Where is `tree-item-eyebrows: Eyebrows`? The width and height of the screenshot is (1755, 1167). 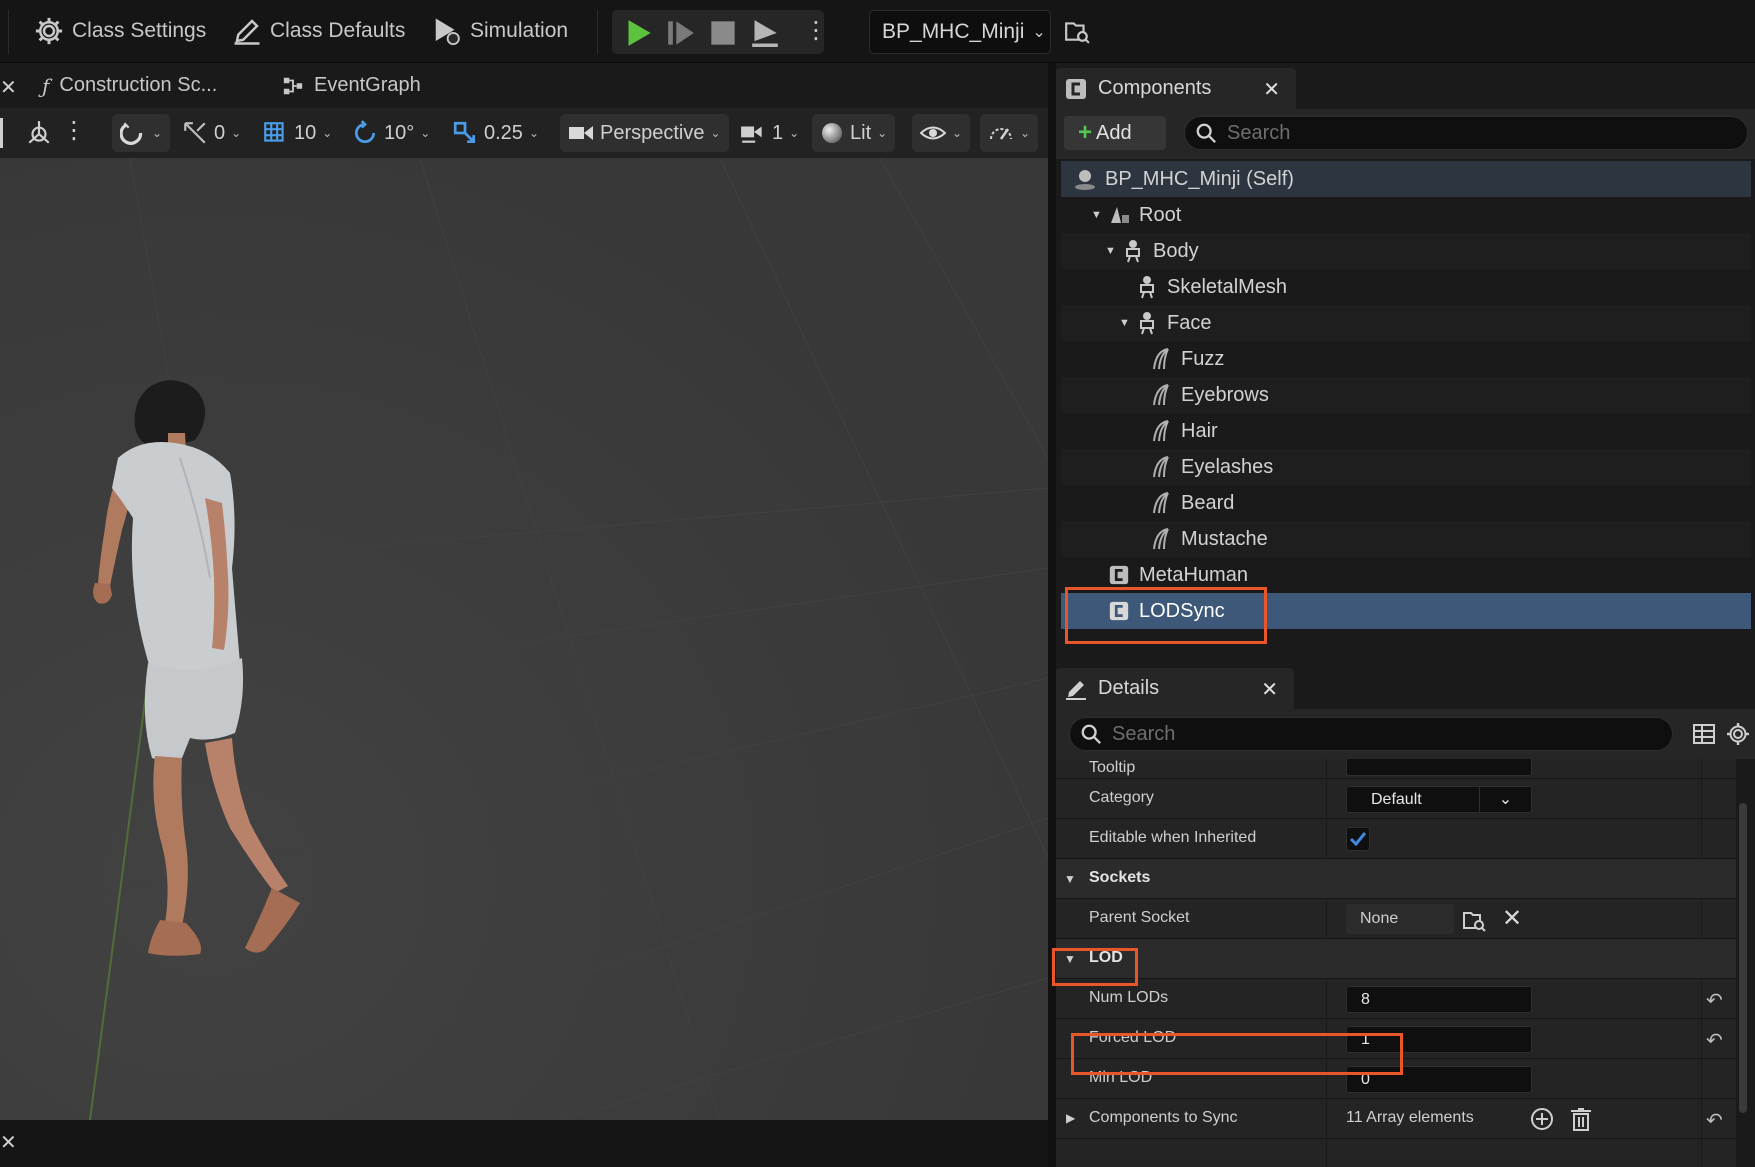
tree-item-eyebrows: Eyebrows is located at coordinates (1406, 395).